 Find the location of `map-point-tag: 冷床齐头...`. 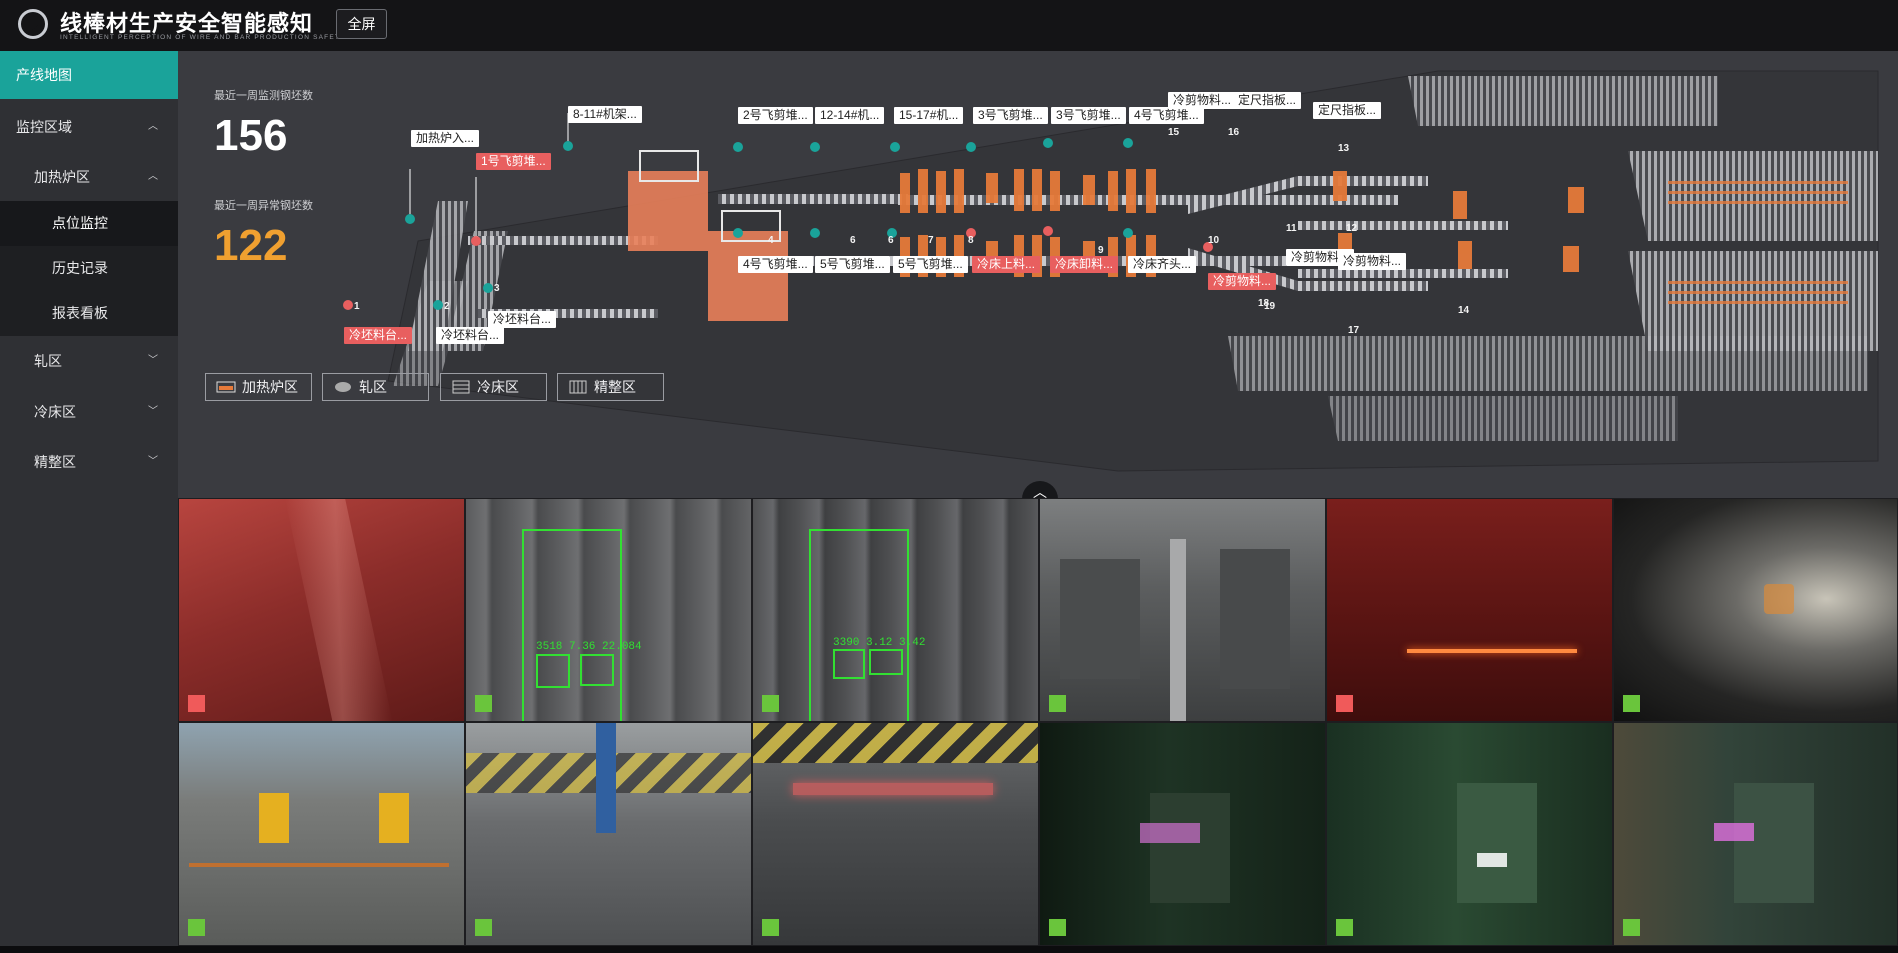

map-point-tag: 冷床齐头... is located at coordinates (1162, 264).